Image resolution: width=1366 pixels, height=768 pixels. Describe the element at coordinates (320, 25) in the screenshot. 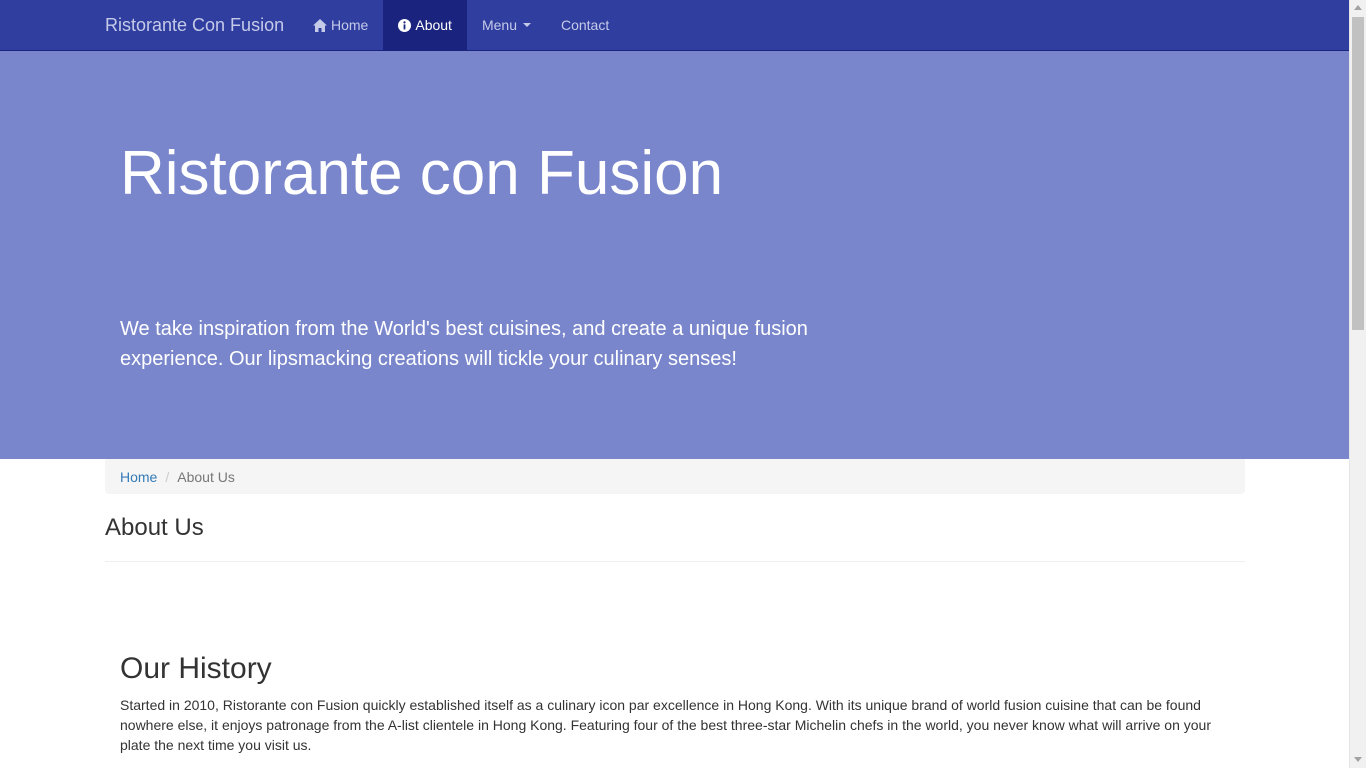

I see `home-icon` at that location.